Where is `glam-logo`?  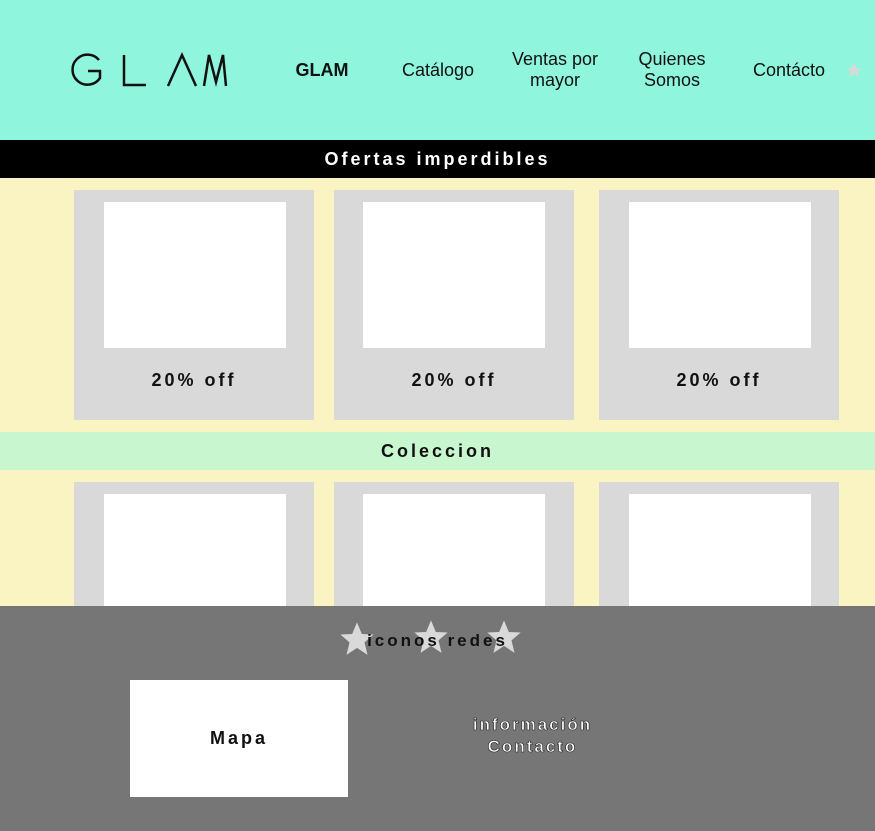
glam-logo is located at coordinates (148, 70).